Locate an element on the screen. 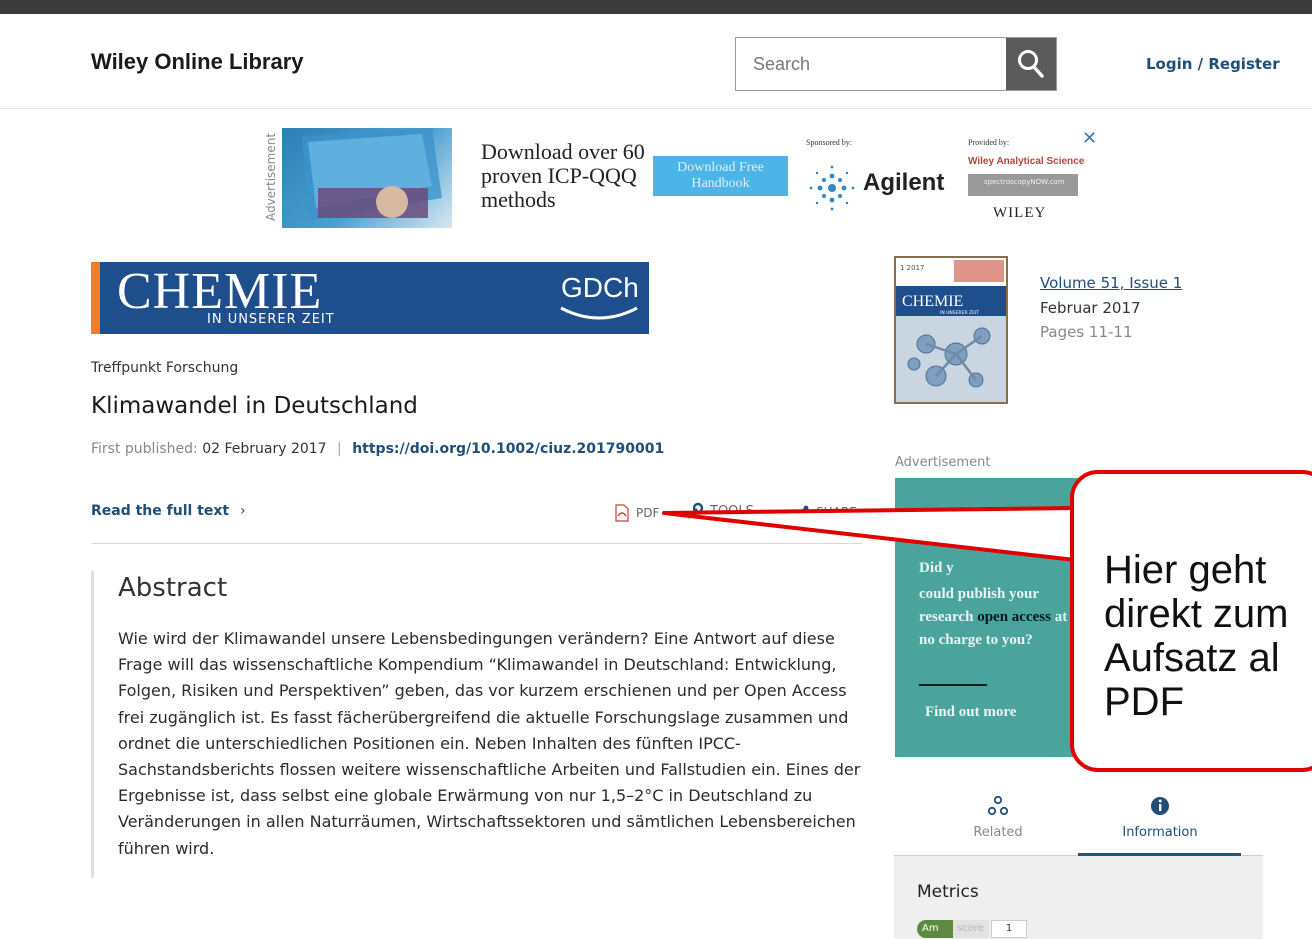  side-ad-label: Advertisement is located at coordinates (943, 462).